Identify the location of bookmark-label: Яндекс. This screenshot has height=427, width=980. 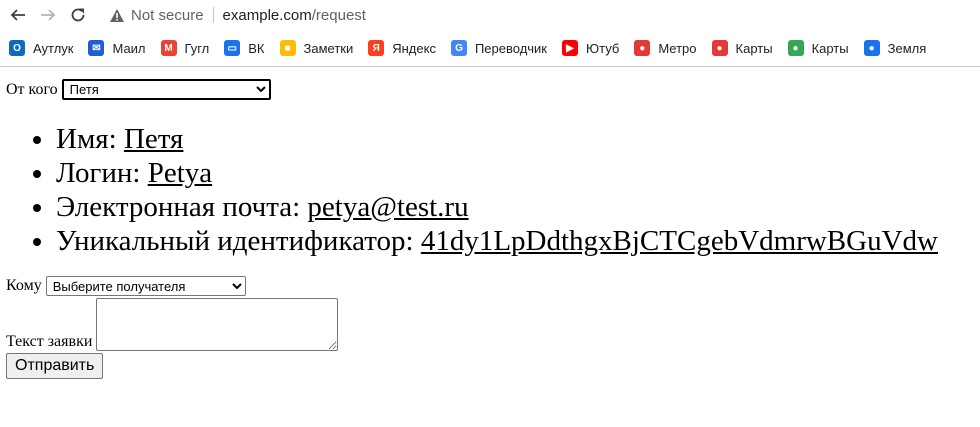
(414, 48).